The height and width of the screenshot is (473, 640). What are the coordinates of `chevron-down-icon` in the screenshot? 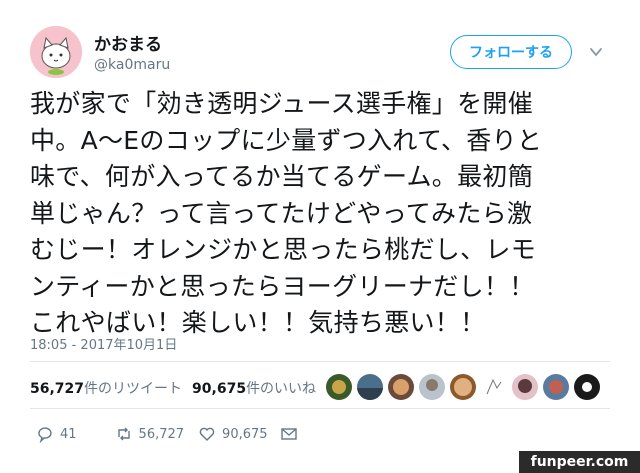 It's located at (596, 52).